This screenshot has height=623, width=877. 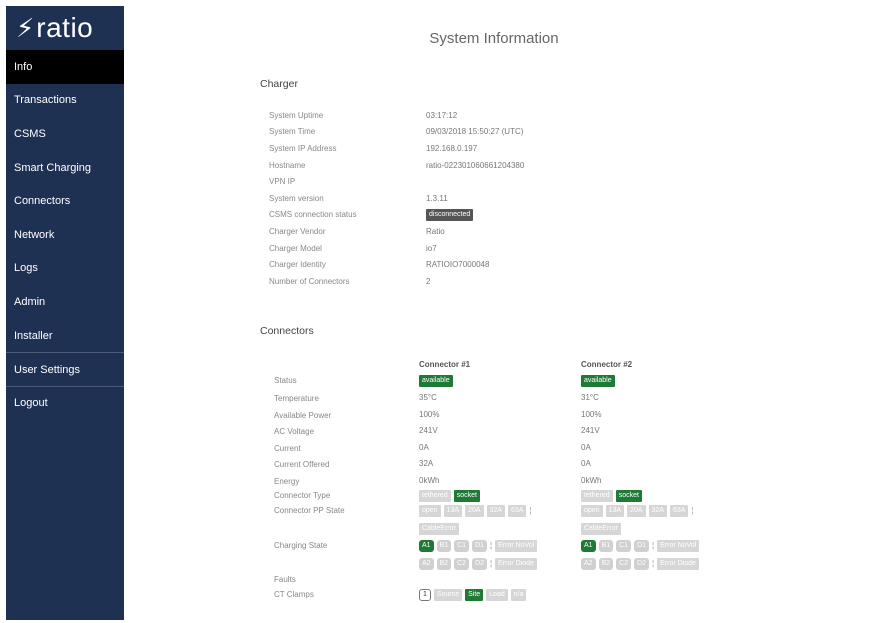 What do you see at coordinates (494, 281) in the screenshot?
I see `info-row-num-connectors: Number of Connectors 2` at bounding box center [494, 281].